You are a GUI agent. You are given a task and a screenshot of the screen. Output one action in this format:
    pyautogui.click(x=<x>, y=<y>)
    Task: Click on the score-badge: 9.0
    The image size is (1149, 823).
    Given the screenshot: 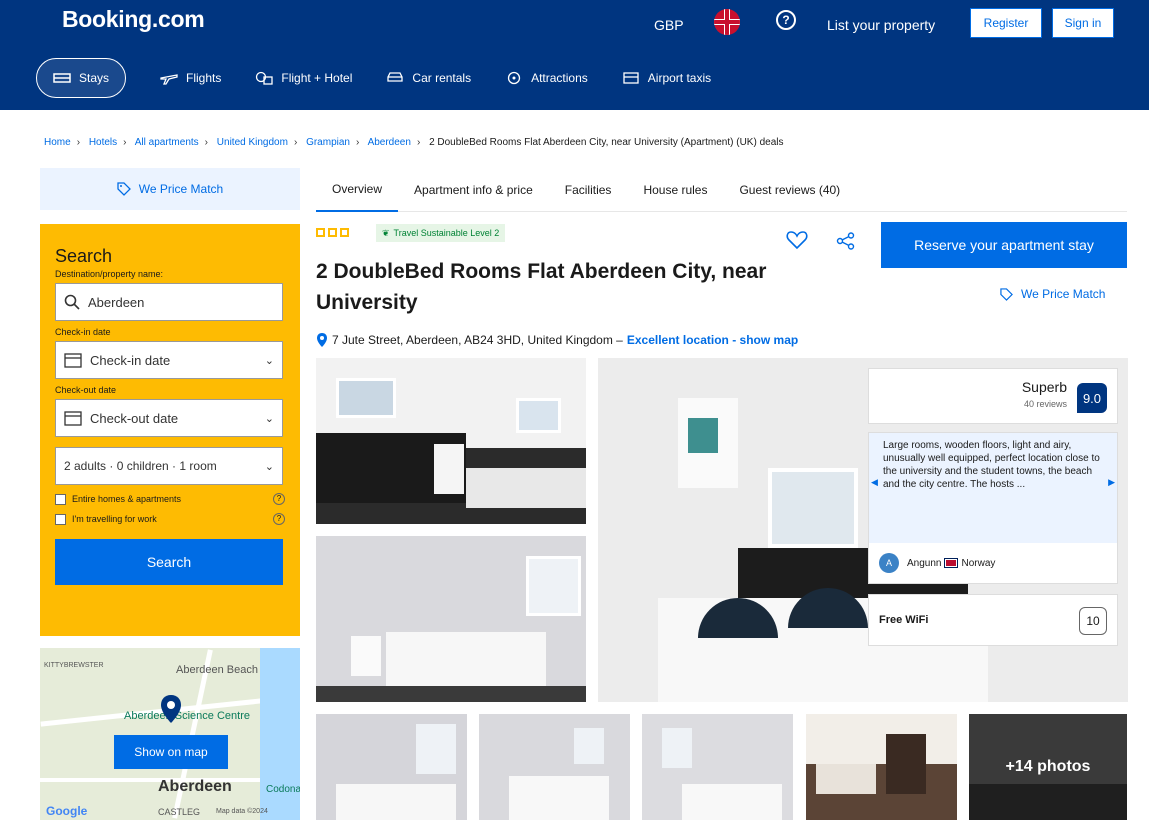 What is the action you would take?
    pyautogui.click(x=1092, y=398)
    